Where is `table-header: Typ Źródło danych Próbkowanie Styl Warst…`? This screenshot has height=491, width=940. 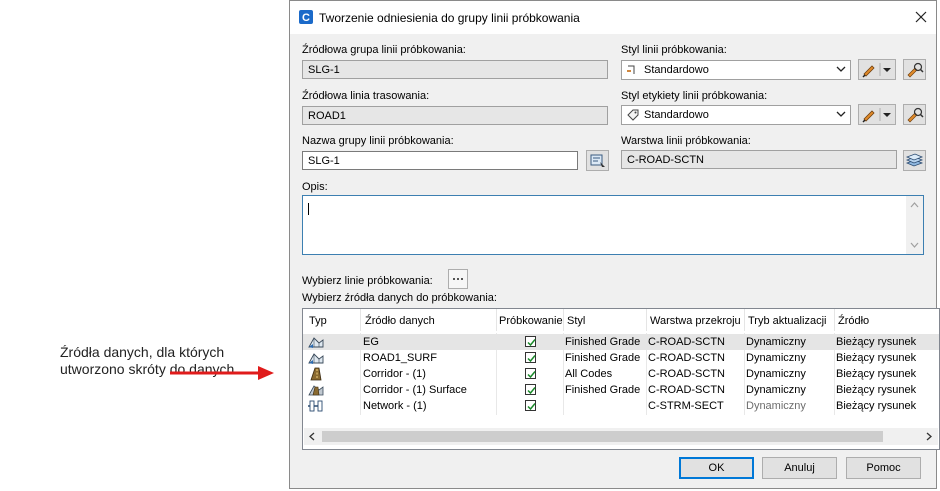 table-header: Typ Źródło danych Próbkowanie Styl Warst… is located at coordinates (621, 320).